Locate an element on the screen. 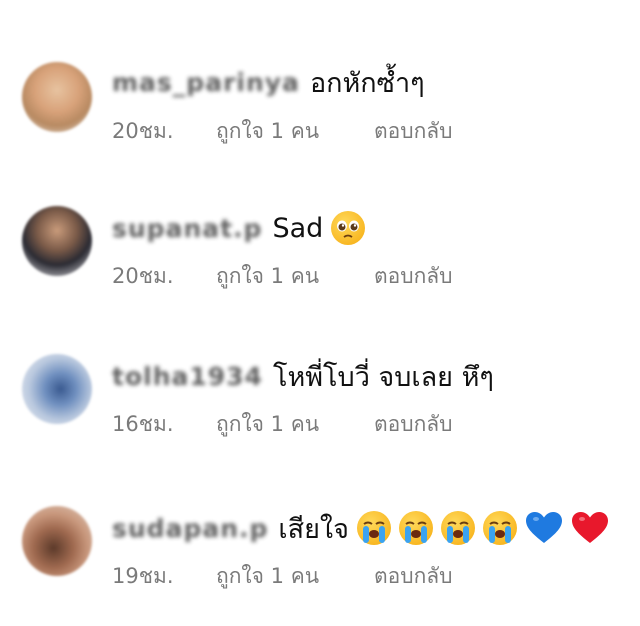 This screenshot has width=640, height=626. comment-username: mas_parinya is located at coordinates (206, 82).